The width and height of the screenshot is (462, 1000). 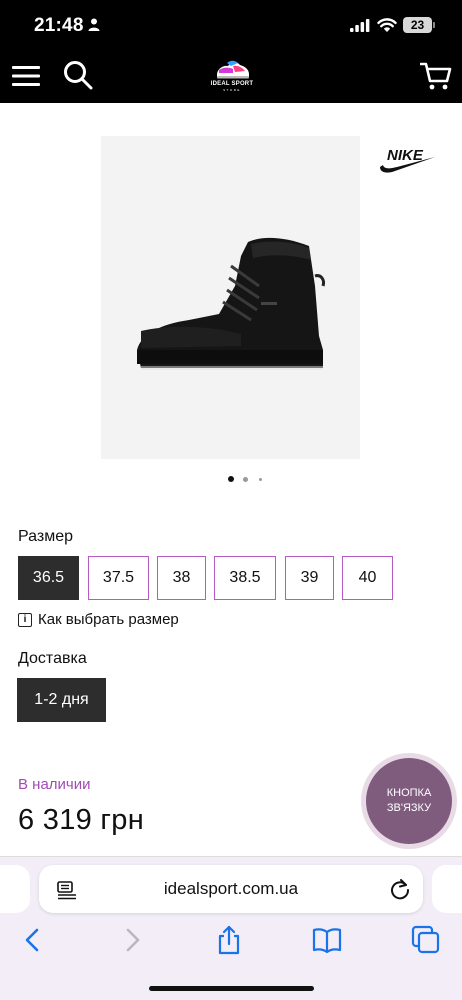 What do you see at coordinates (387, 25) in the screenshot?
I see `wifi-icon` at bounding box center [387, 25].